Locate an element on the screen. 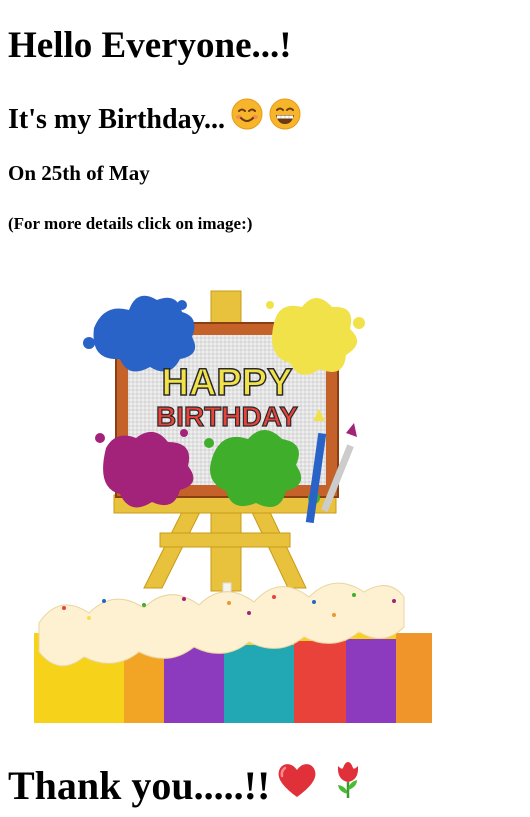 This screenshot has height=817, width=530. tulip-icon is located at coordinates (348, 786).